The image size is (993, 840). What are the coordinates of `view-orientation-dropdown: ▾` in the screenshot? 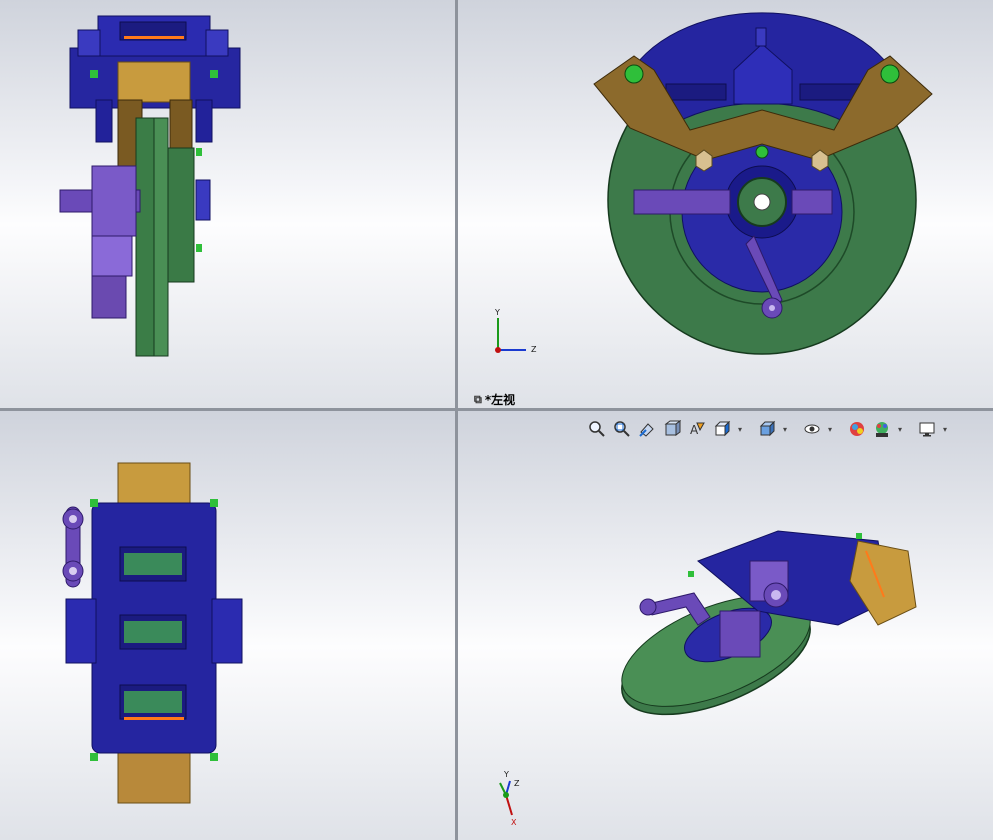 It's located at (740, 429).